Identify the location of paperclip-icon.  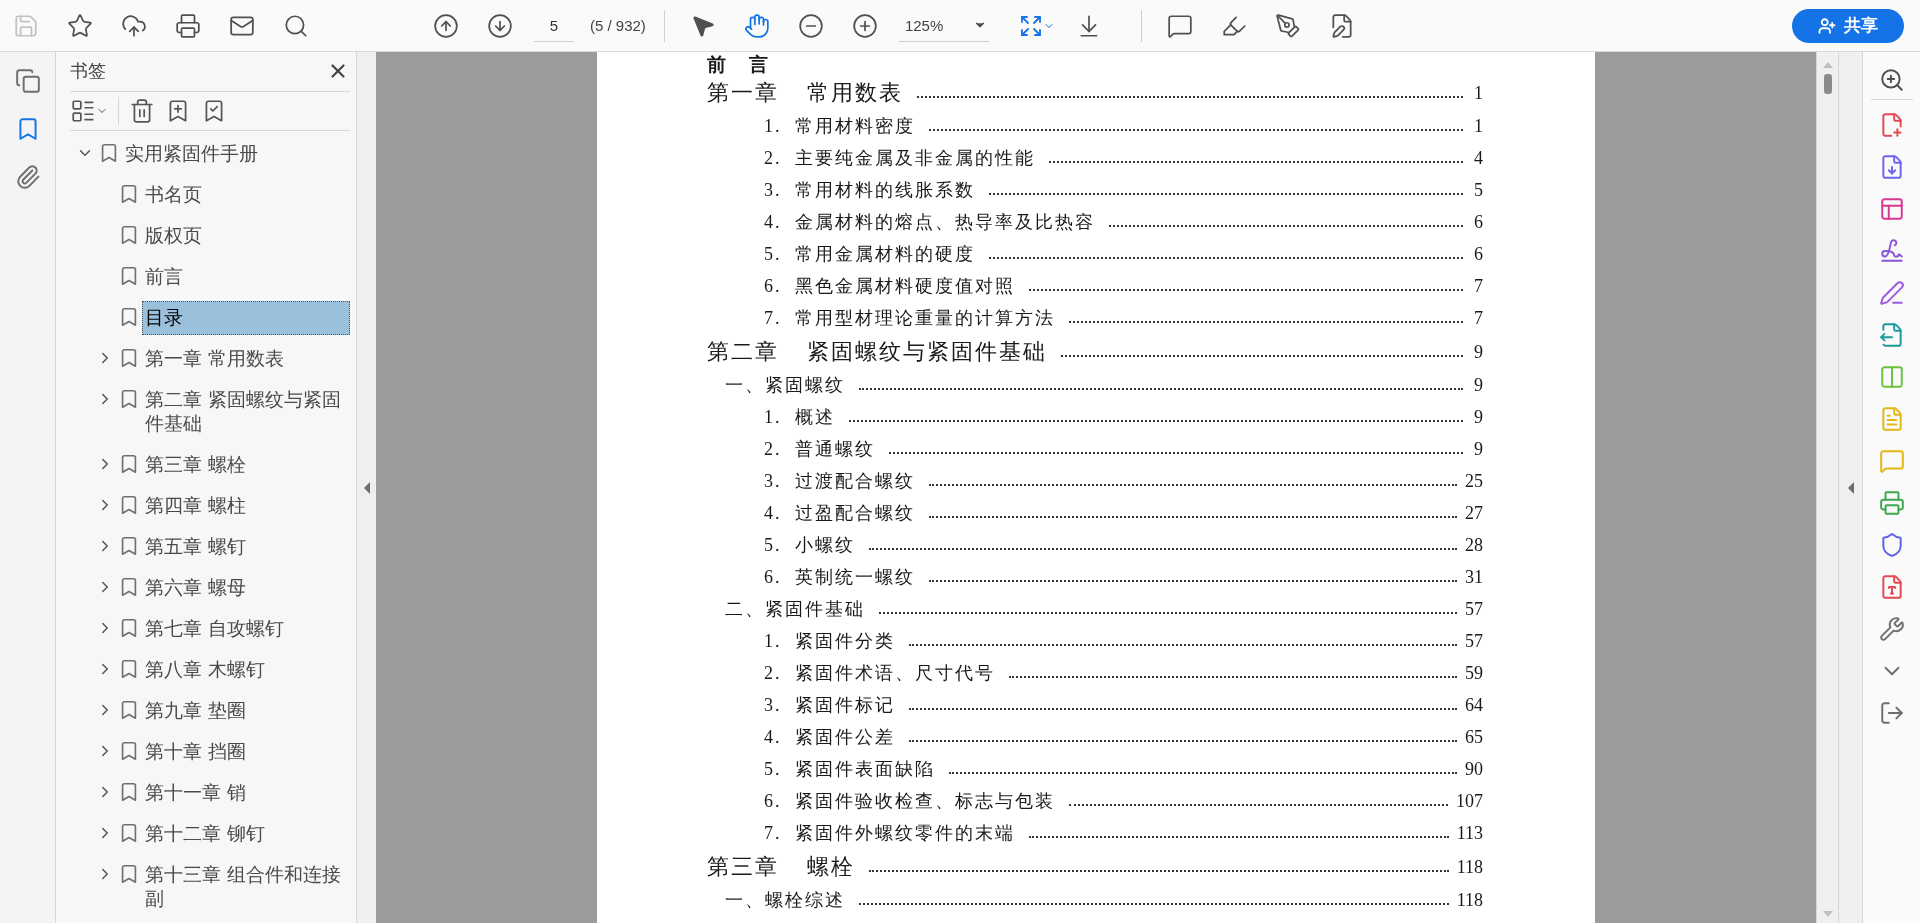
(27, 177).